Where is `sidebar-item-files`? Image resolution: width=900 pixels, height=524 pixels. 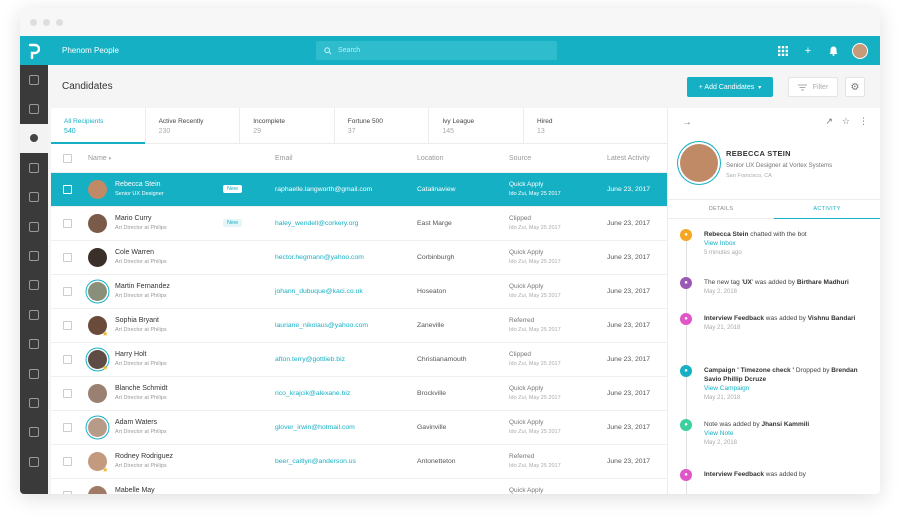
sidebar-item-files is located at coordinates (34, 255).